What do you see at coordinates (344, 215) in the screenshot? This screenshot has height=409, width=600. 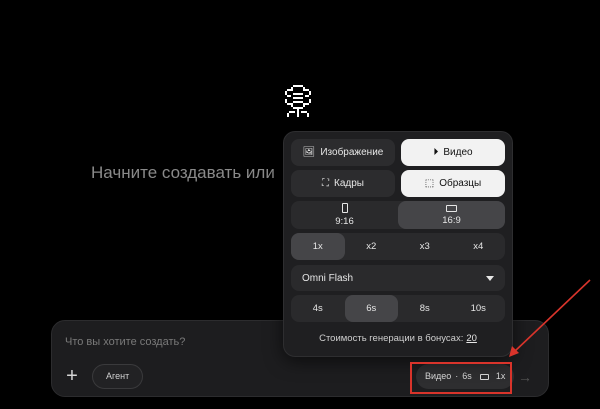 I see `ratio-9-16: 9:16` at bounding box center [344, 215].